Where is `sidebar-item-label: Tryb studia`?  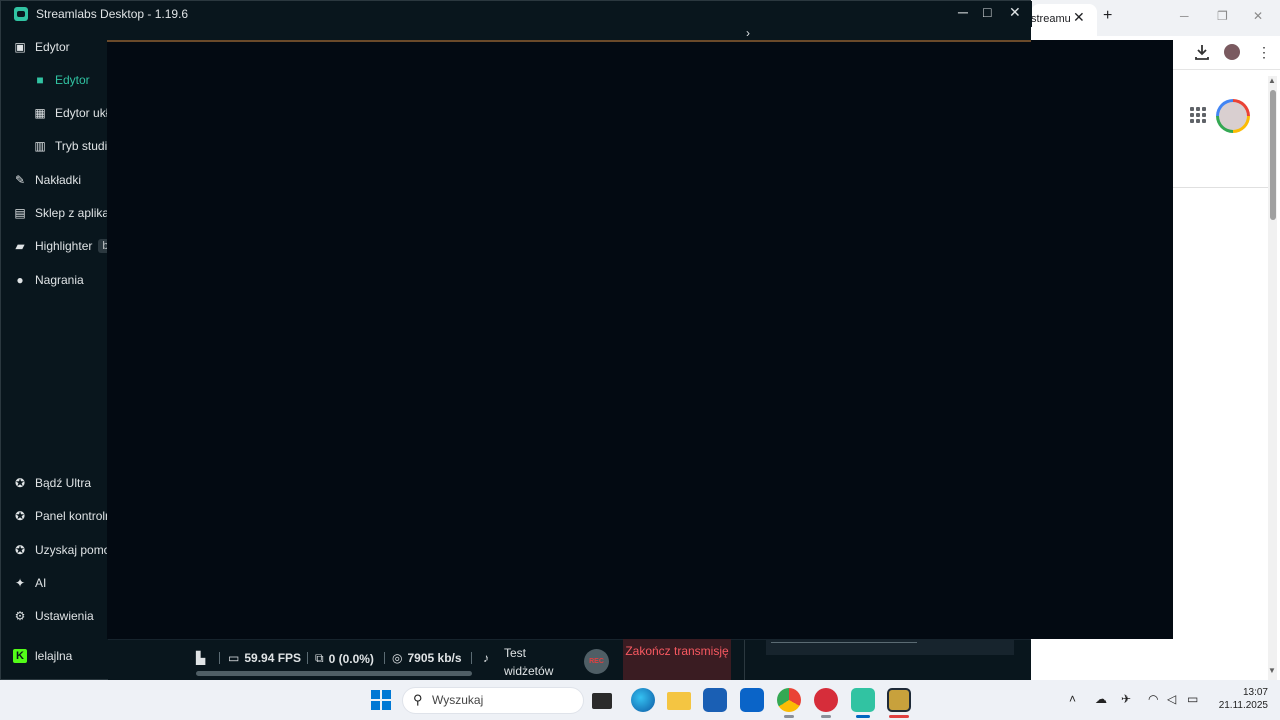 sidebar-item-label: Tryb studia is located at coordinates (81, 146).